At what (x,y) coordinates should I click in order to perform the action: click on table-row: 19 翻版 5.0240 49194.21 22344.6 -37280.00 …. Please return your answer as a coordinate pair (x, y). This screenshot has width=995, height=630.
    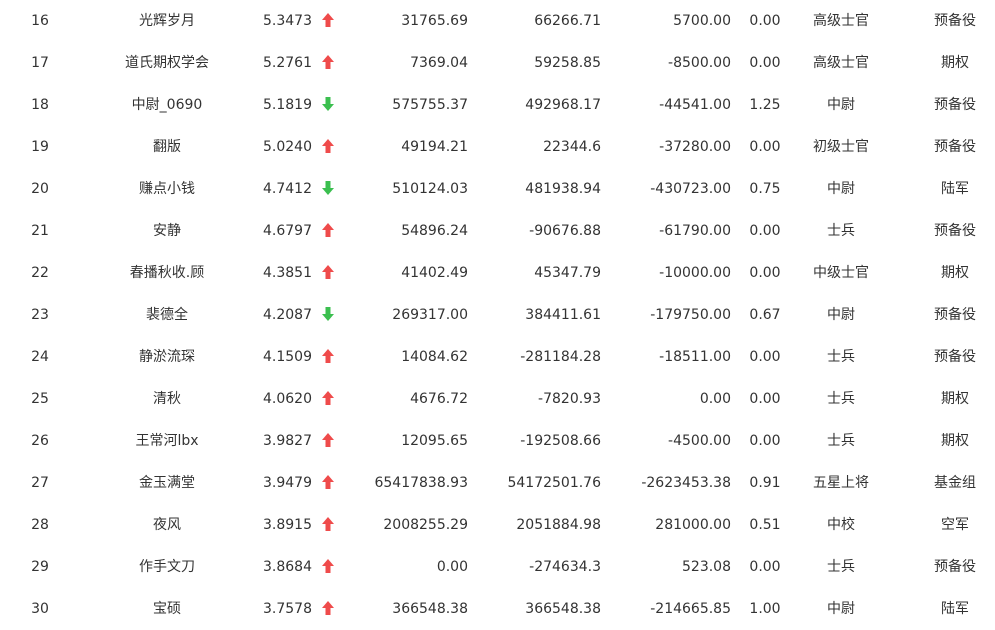
    Looking at the image, I should click on (497, 147).